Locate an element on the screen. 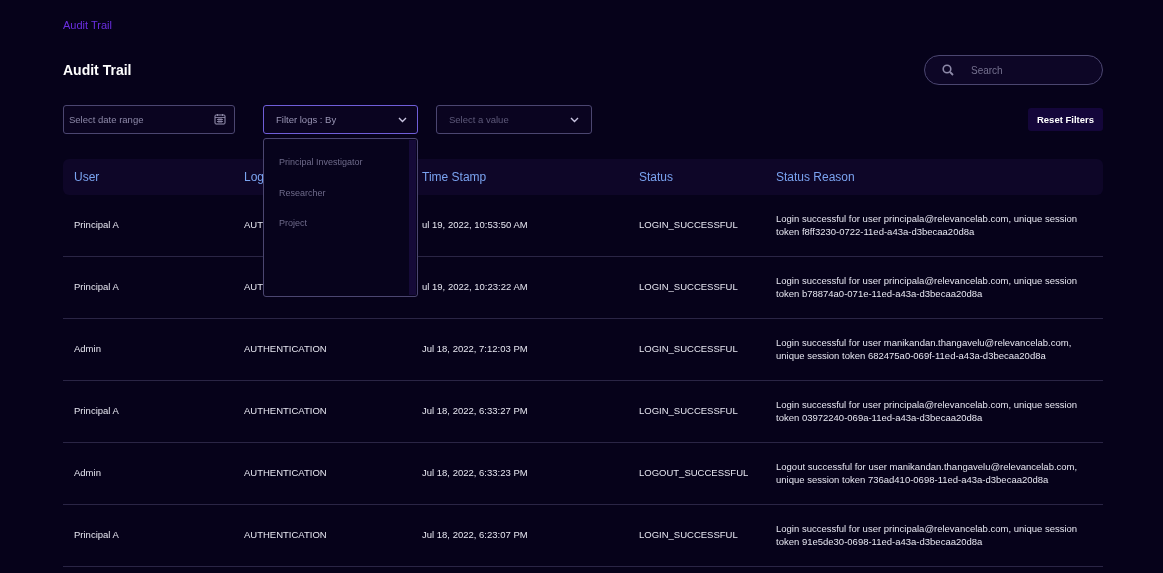 Image resolution: width=1163 pixels, height=573 pixels. table-cell-text: ul 19, 2022, 10:23:22 AM is located at coordinates (475, 287).